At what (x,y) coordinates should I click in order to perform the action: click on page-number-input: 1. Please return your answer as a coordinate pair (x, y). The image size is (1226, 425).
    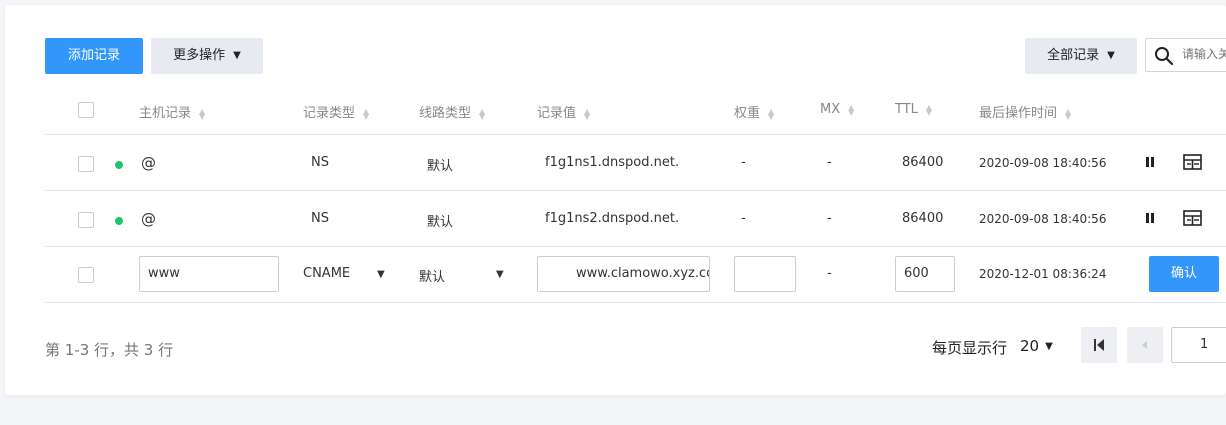
    Looking at the image, I should click on (1198, 345).